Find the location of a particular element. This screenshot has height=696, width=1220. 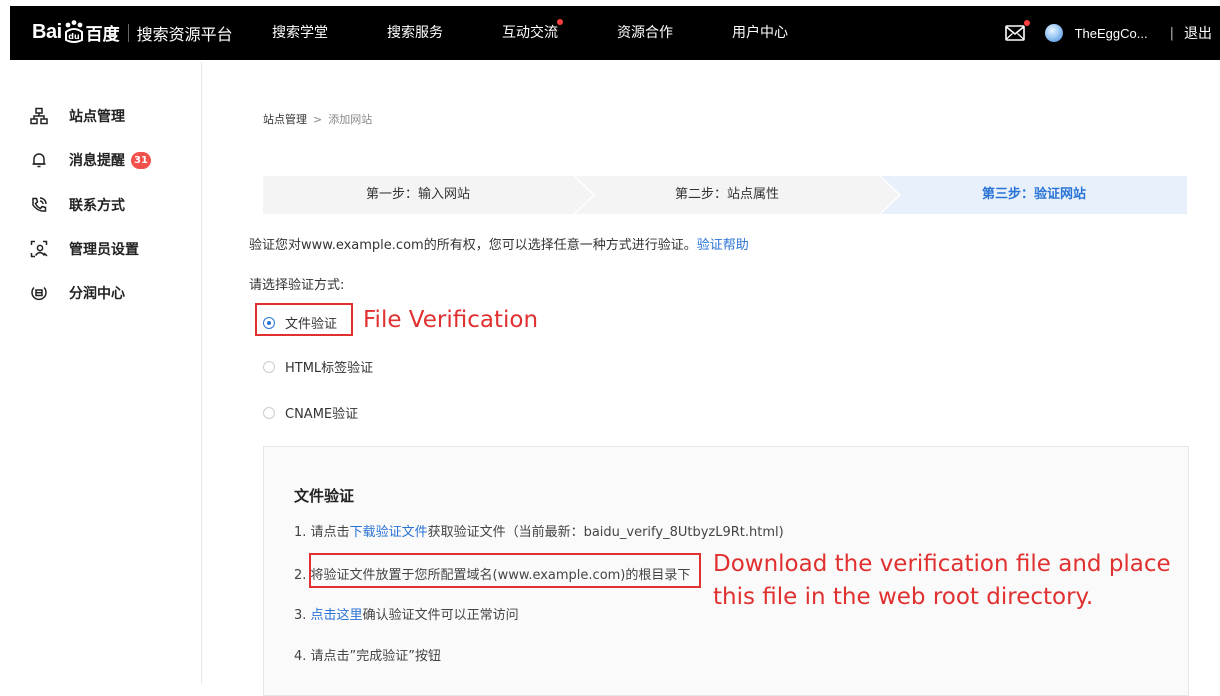

step-3-active: 第三步：验证网站 is located at coordinates (1034, 195).